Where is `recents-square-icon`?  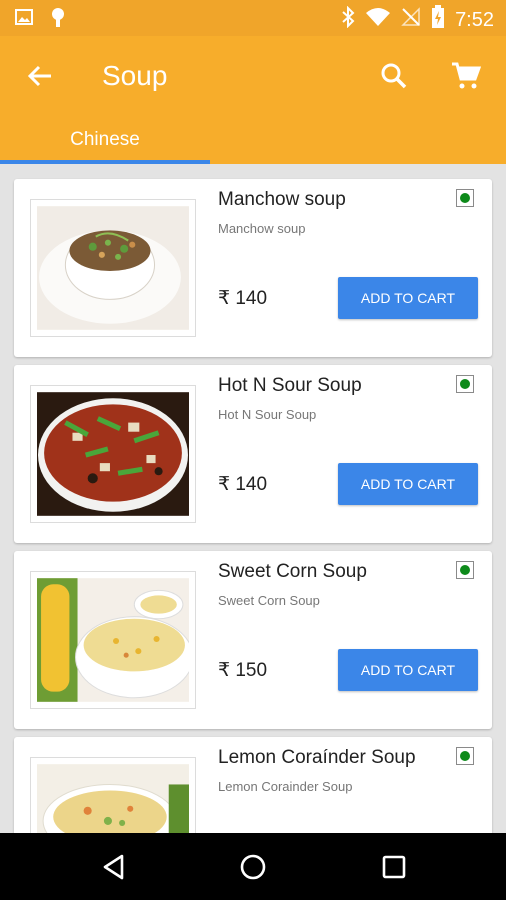 recents-square-icon is located at coordinates (394, 867).